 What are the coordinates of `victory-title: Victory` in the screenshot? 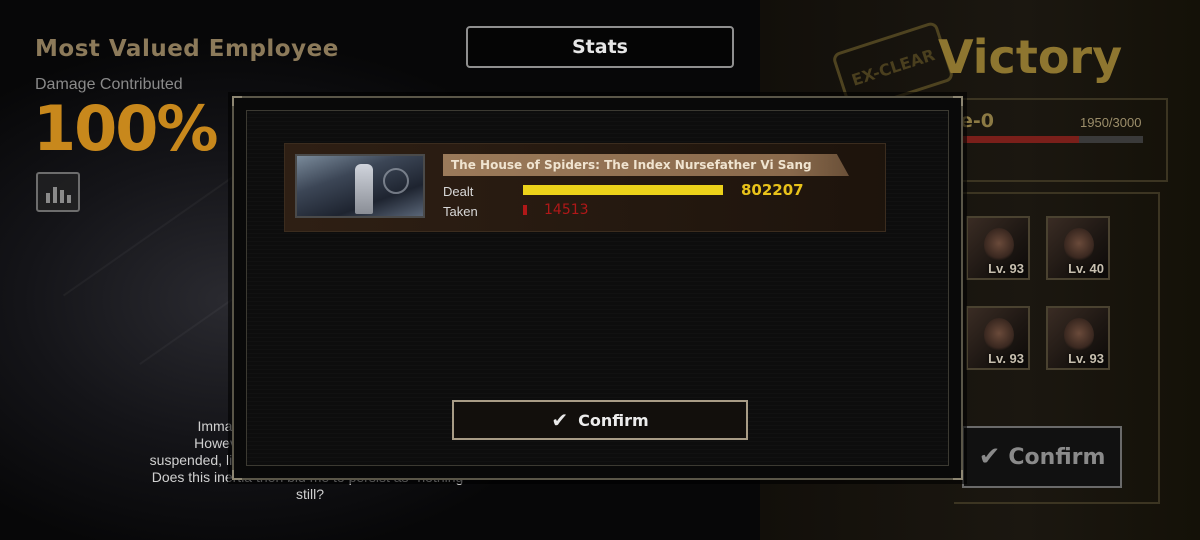 It's located at (1030, 57).